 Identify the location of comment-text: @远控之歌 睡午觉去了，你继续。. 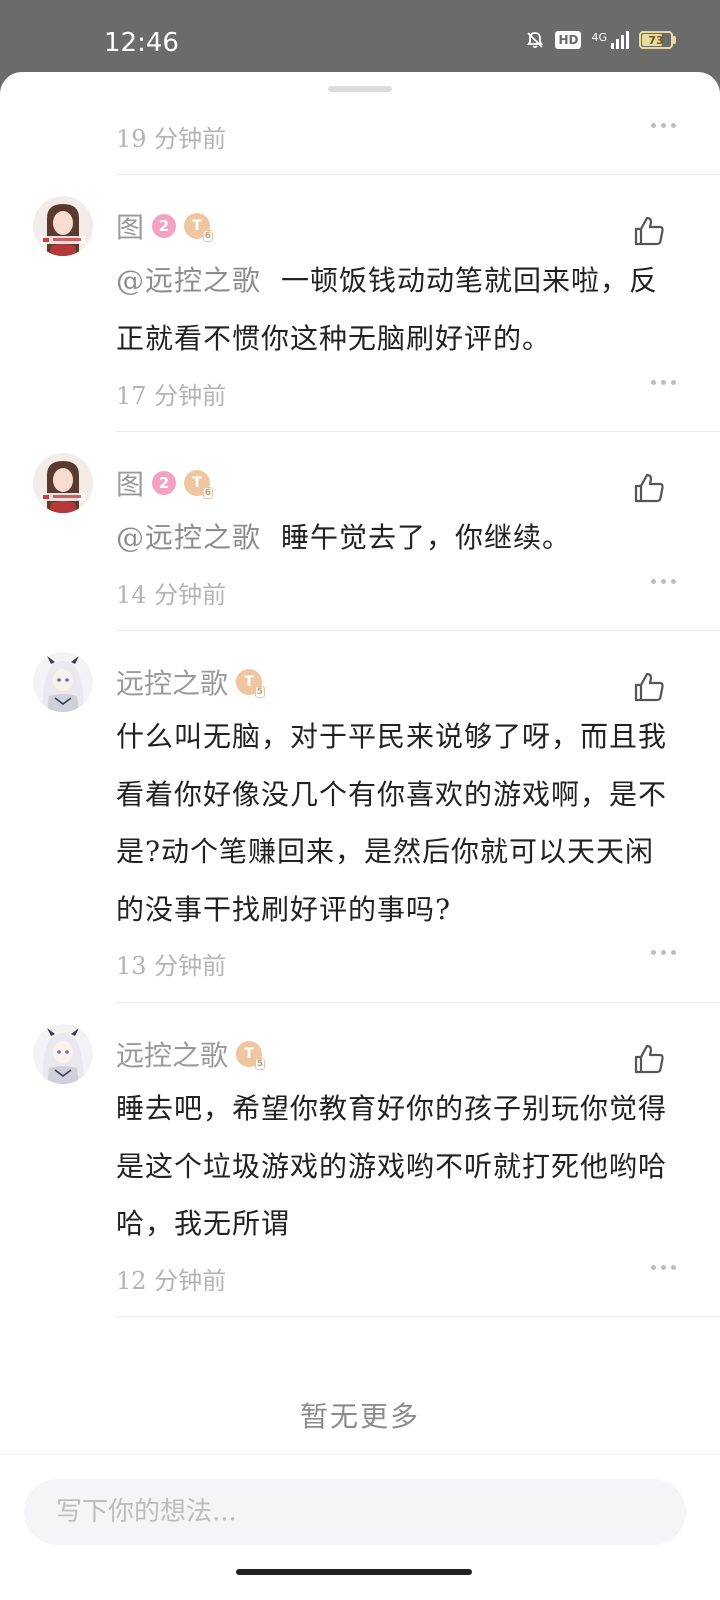
(396, 538).